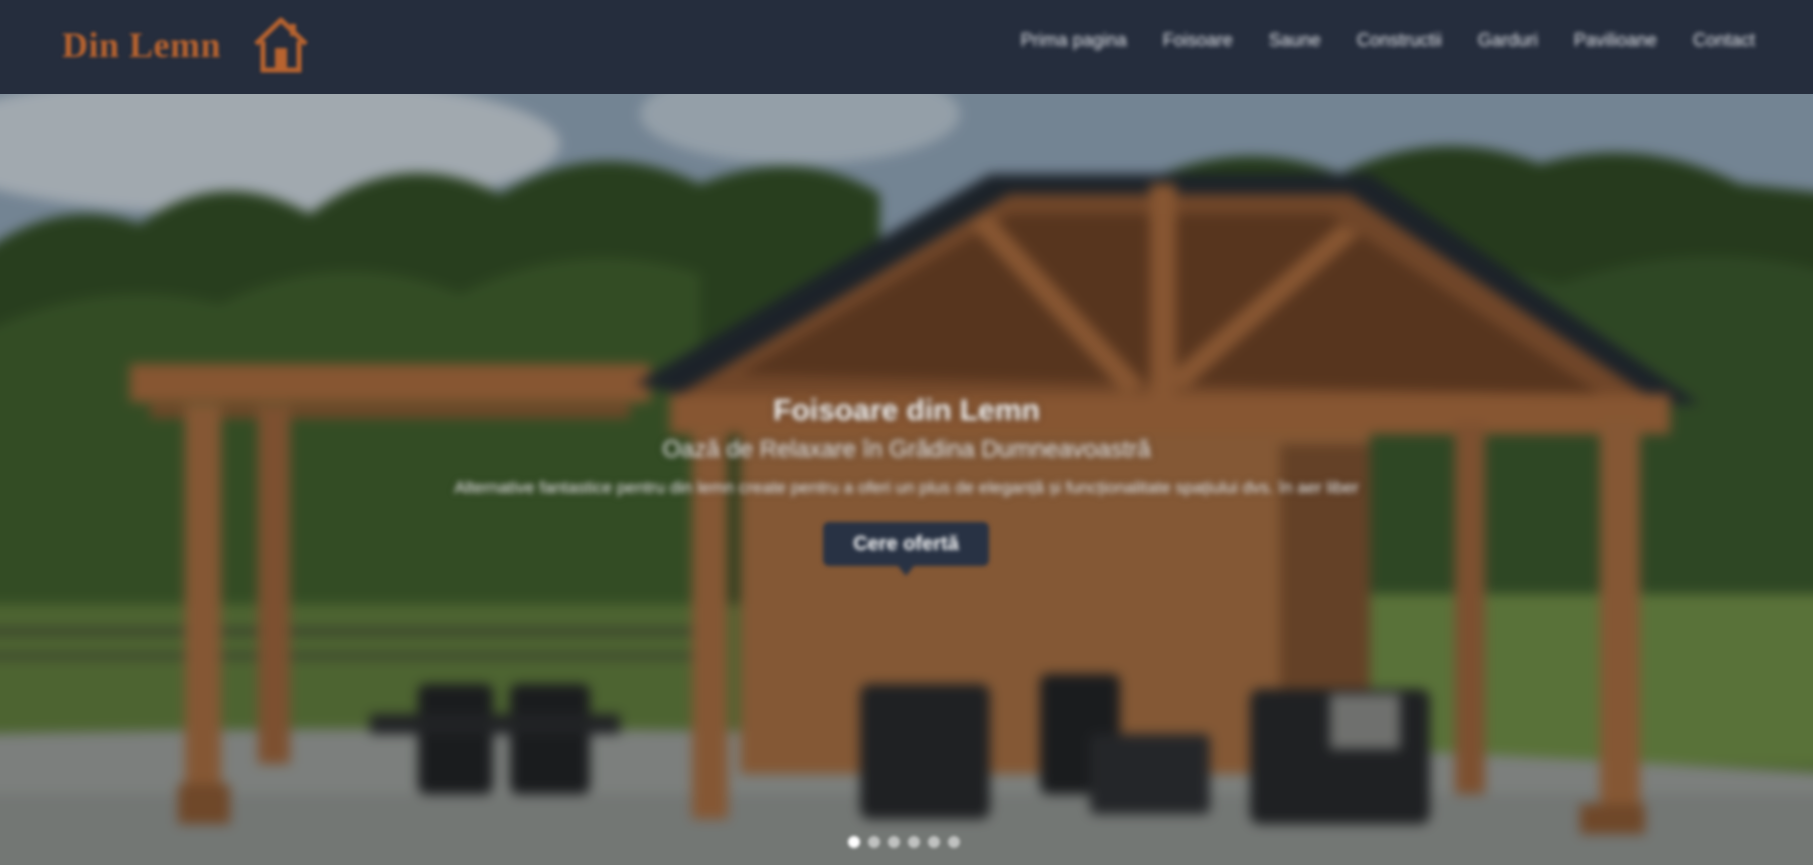  What do you see at coordinates (142, 45) in the screenshot?
I see `logo-text: Din Lemn` at bounding box center [142, 45].